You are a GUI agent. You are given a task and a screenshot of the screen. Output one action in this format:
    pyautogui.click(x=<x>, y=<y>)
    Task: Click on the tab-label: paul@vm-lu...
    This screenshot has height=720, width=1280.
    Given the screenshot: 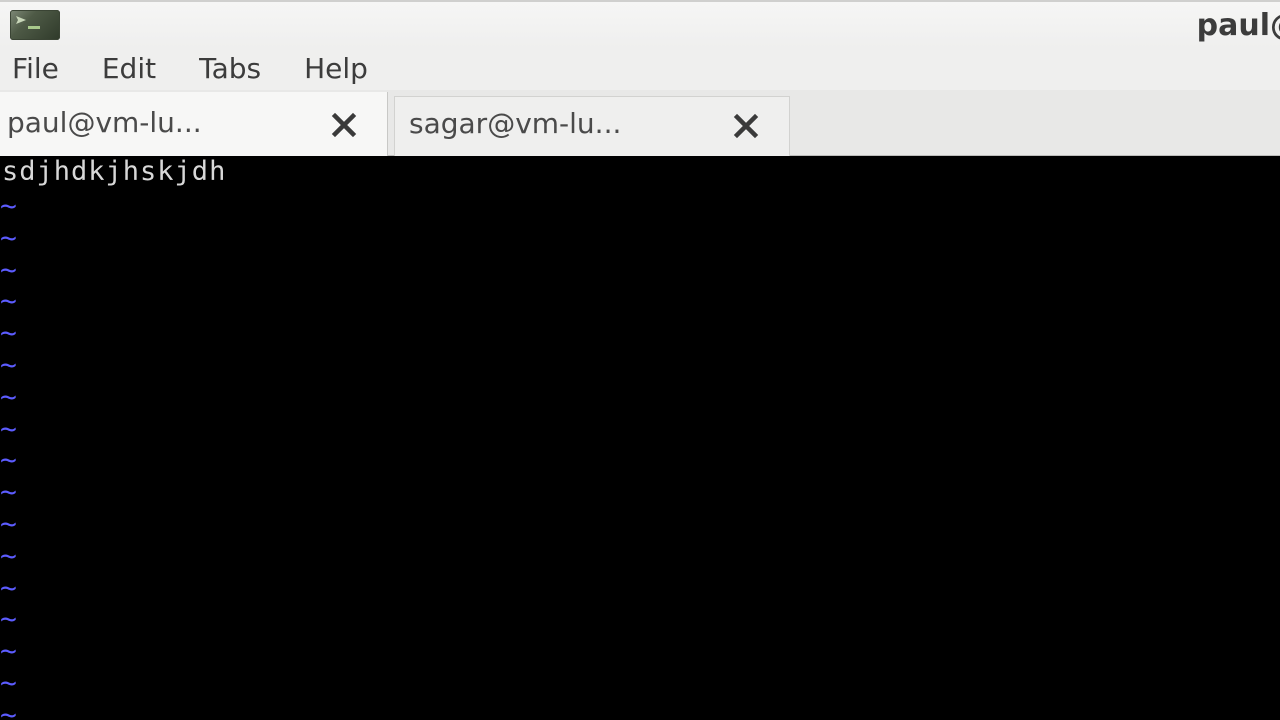 What is the action you would take?
    pyautogui.click(x=104, y=122)
    